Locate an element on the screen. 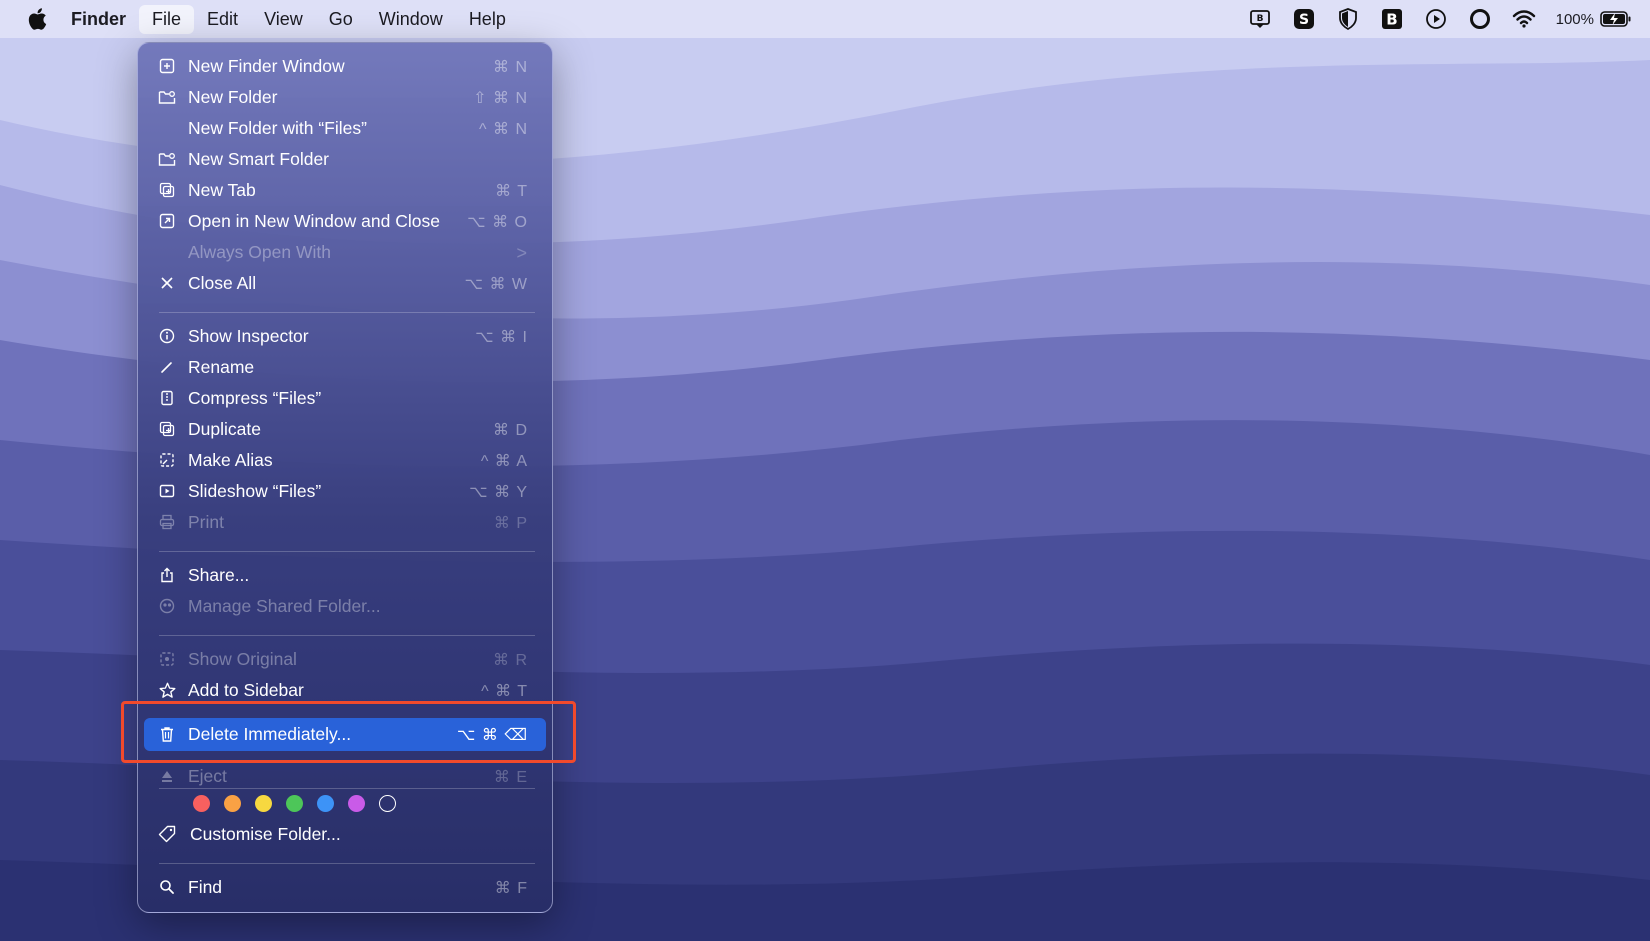 This screenshot has width=1650, height=941. menu-item-label: Show Inspector is located at coordinates (248, 336).